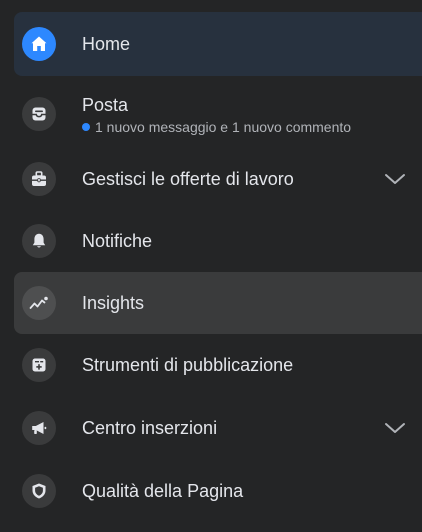  Describe the element at coordinates (188, 179) in the screenshot. I see `menu-item-label: Gestisci le offerte di lavoro` at that location.